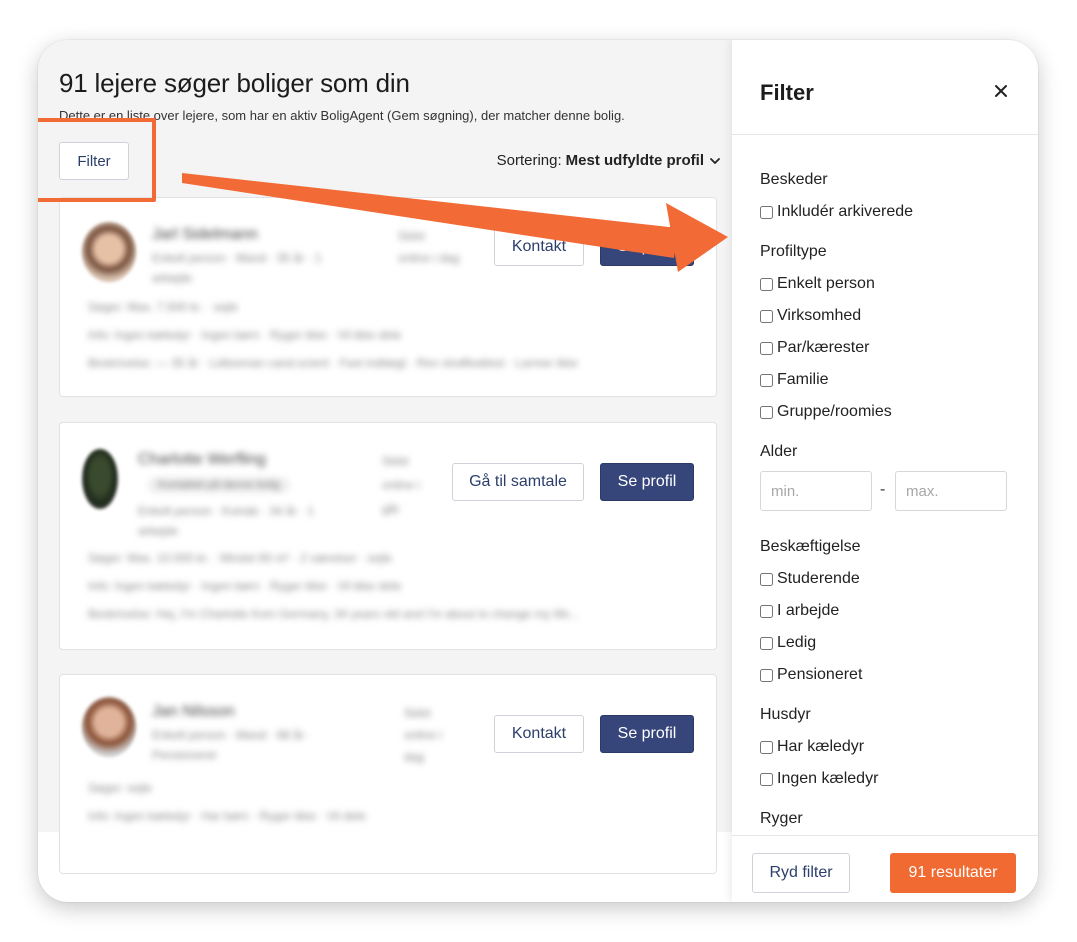 The height and width of the screenshot is (942, 1077). Describe the element at coordinates (787, 92) in the screenshot. I see `filter-panel-title: Filter` at that location.